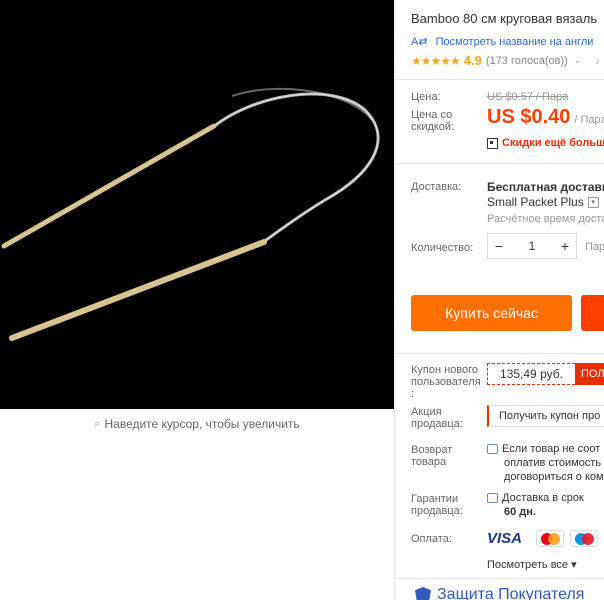 This screenshot has height=600, width=604. What do you see at coordinates (431, 539) in the screenshot?
I see `payment-label: Оплата:` at bounding box center [431, 539].